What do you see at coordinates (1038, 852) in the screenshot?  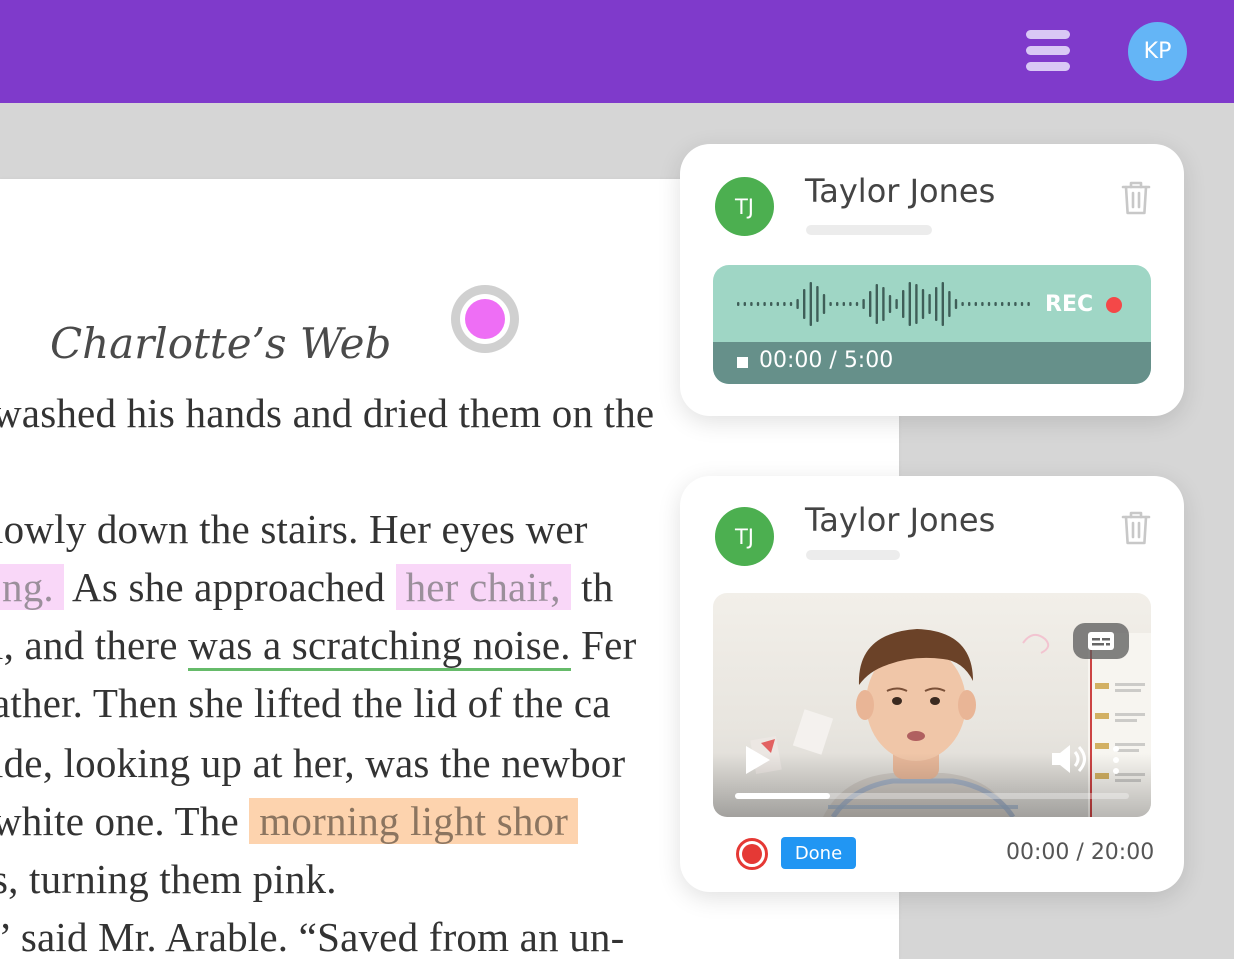 I see `video-elapsed: 00:00` at bounding box center [1038, 852].